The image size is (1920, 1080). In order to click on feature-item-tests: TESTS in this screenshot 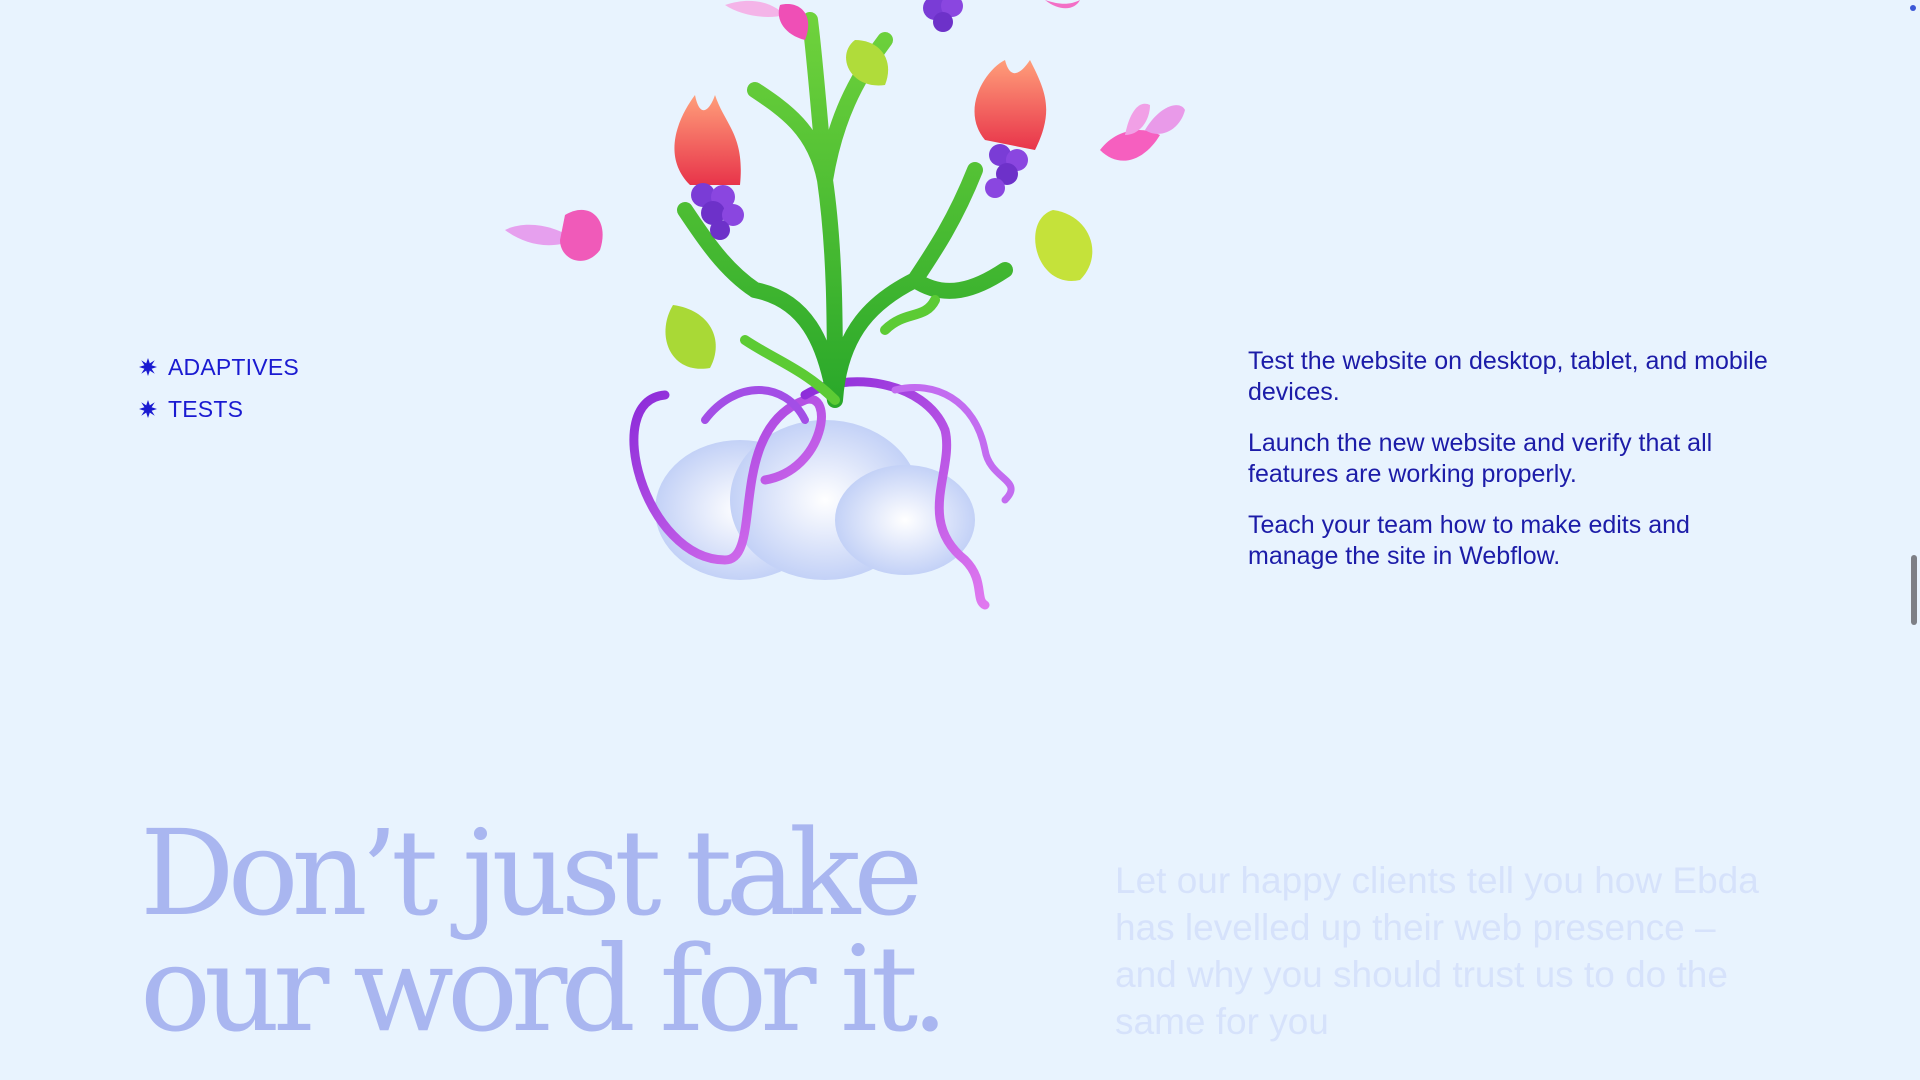, I will do `click(219, 409)`.